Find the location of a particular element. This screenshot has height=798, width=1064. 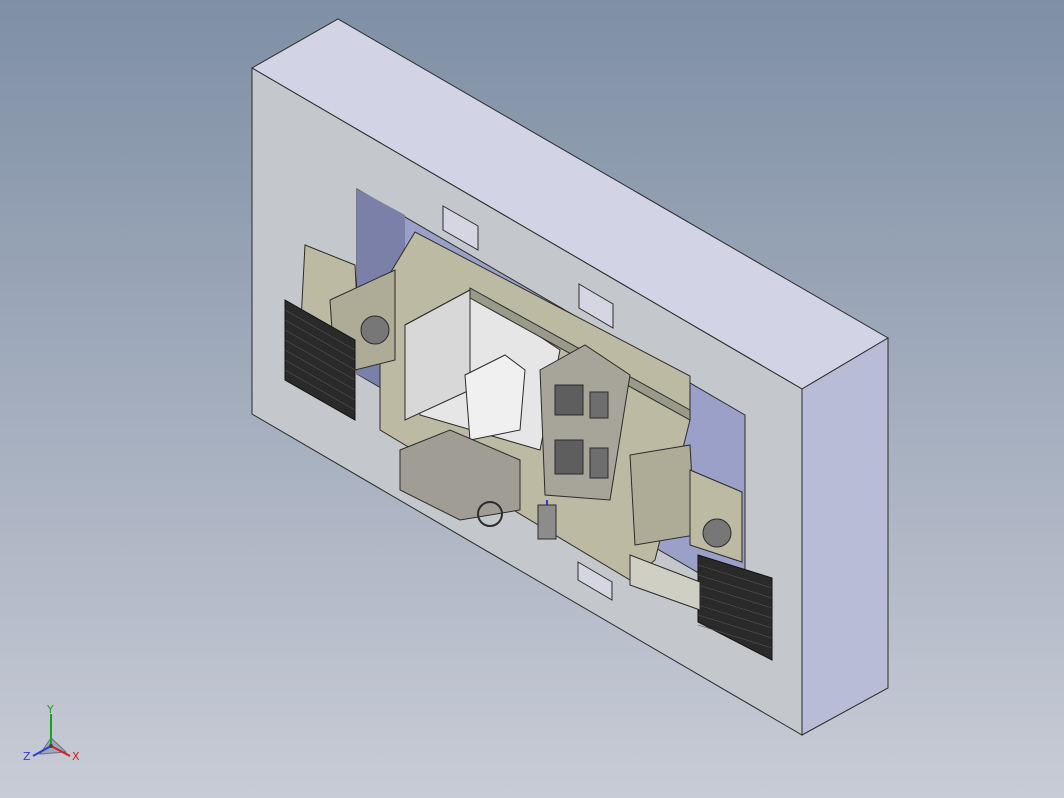

block-side-face is located at coordinates (845, 536).